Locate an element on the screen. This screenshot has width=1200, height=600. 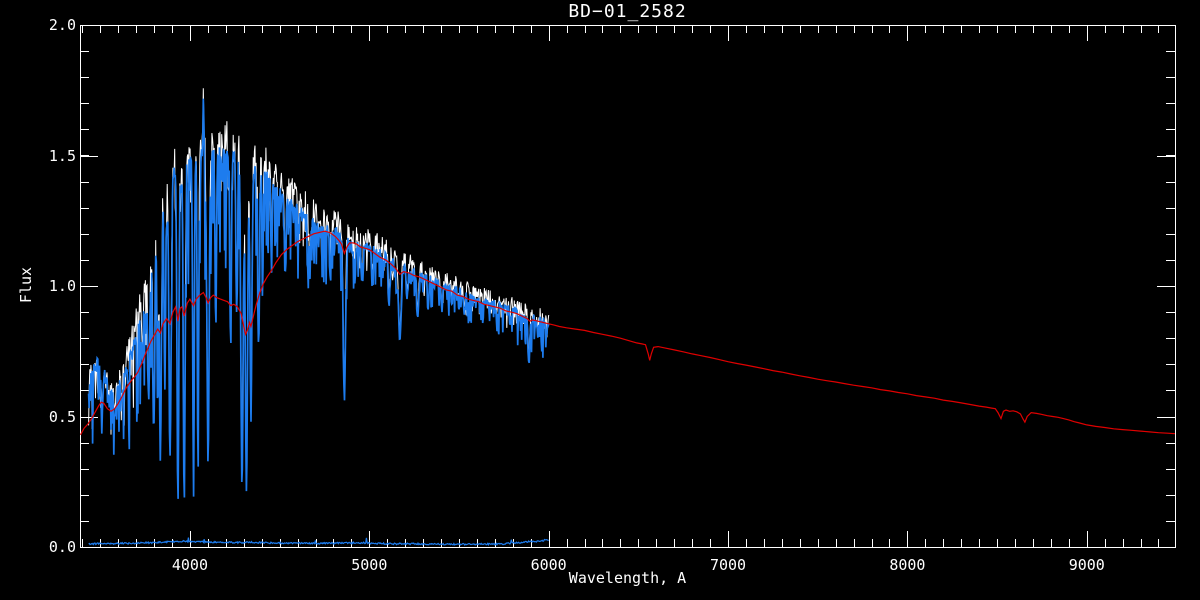
plot-title: BD−01_2582 is located at coordinates (627, 11).